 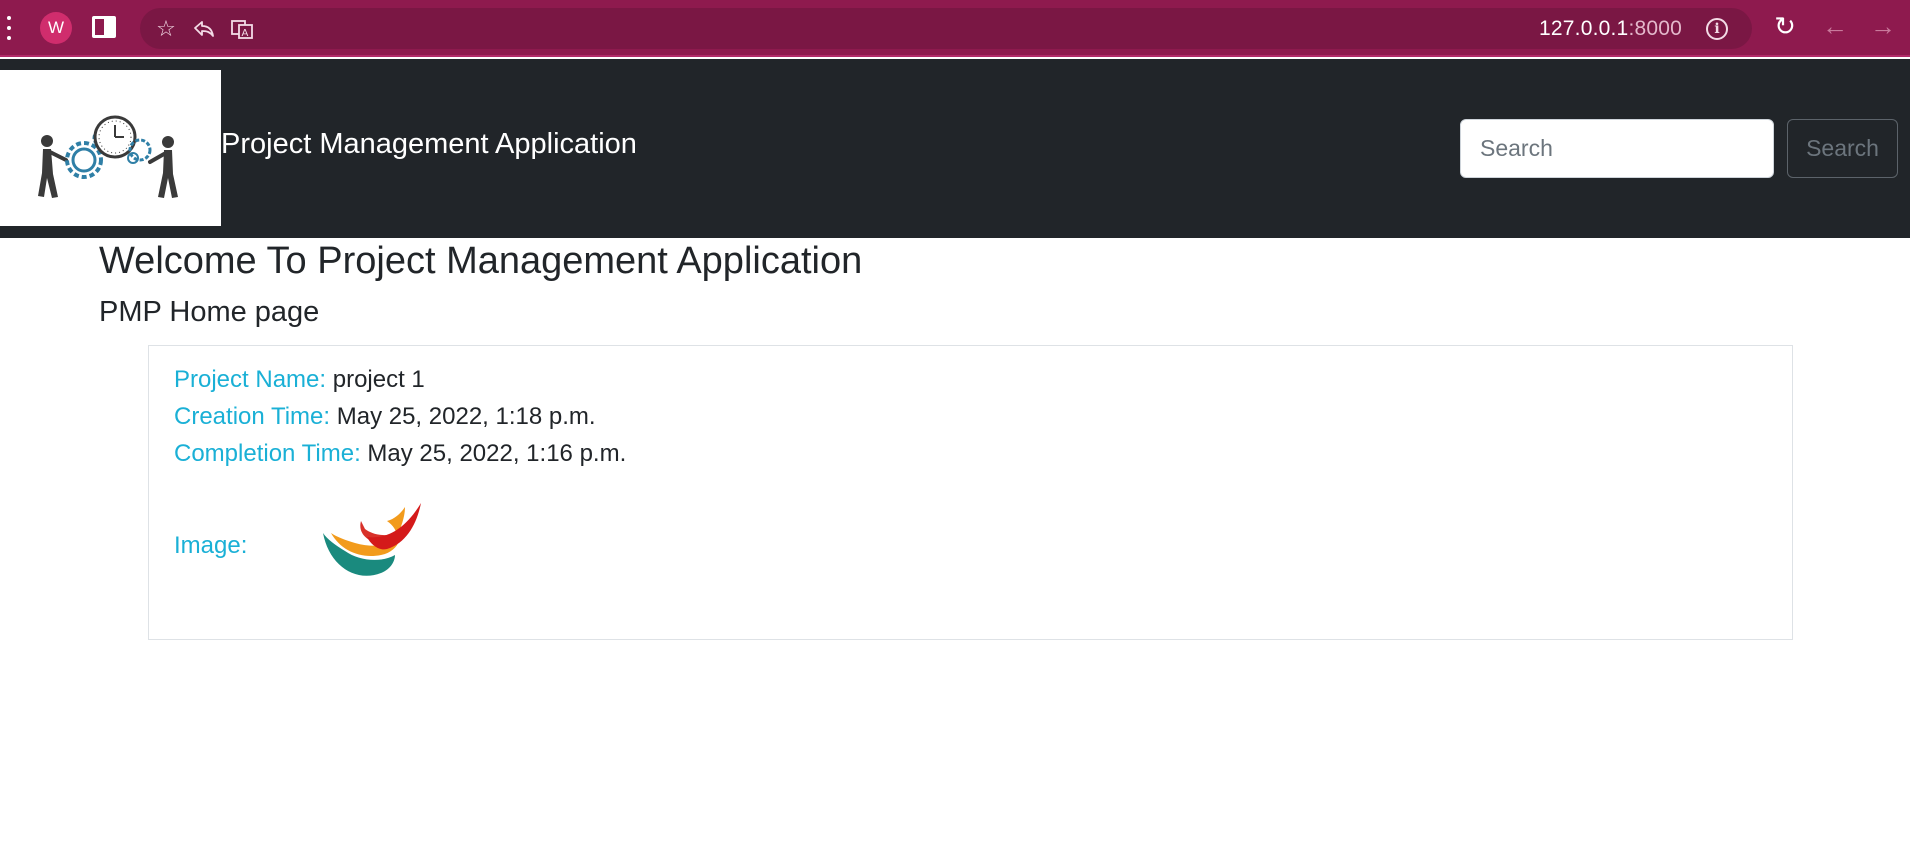 I want to click on completion-time-row: Completion Time: May 25, 2022, 1:16 p.m., so click(x=400, y=454).